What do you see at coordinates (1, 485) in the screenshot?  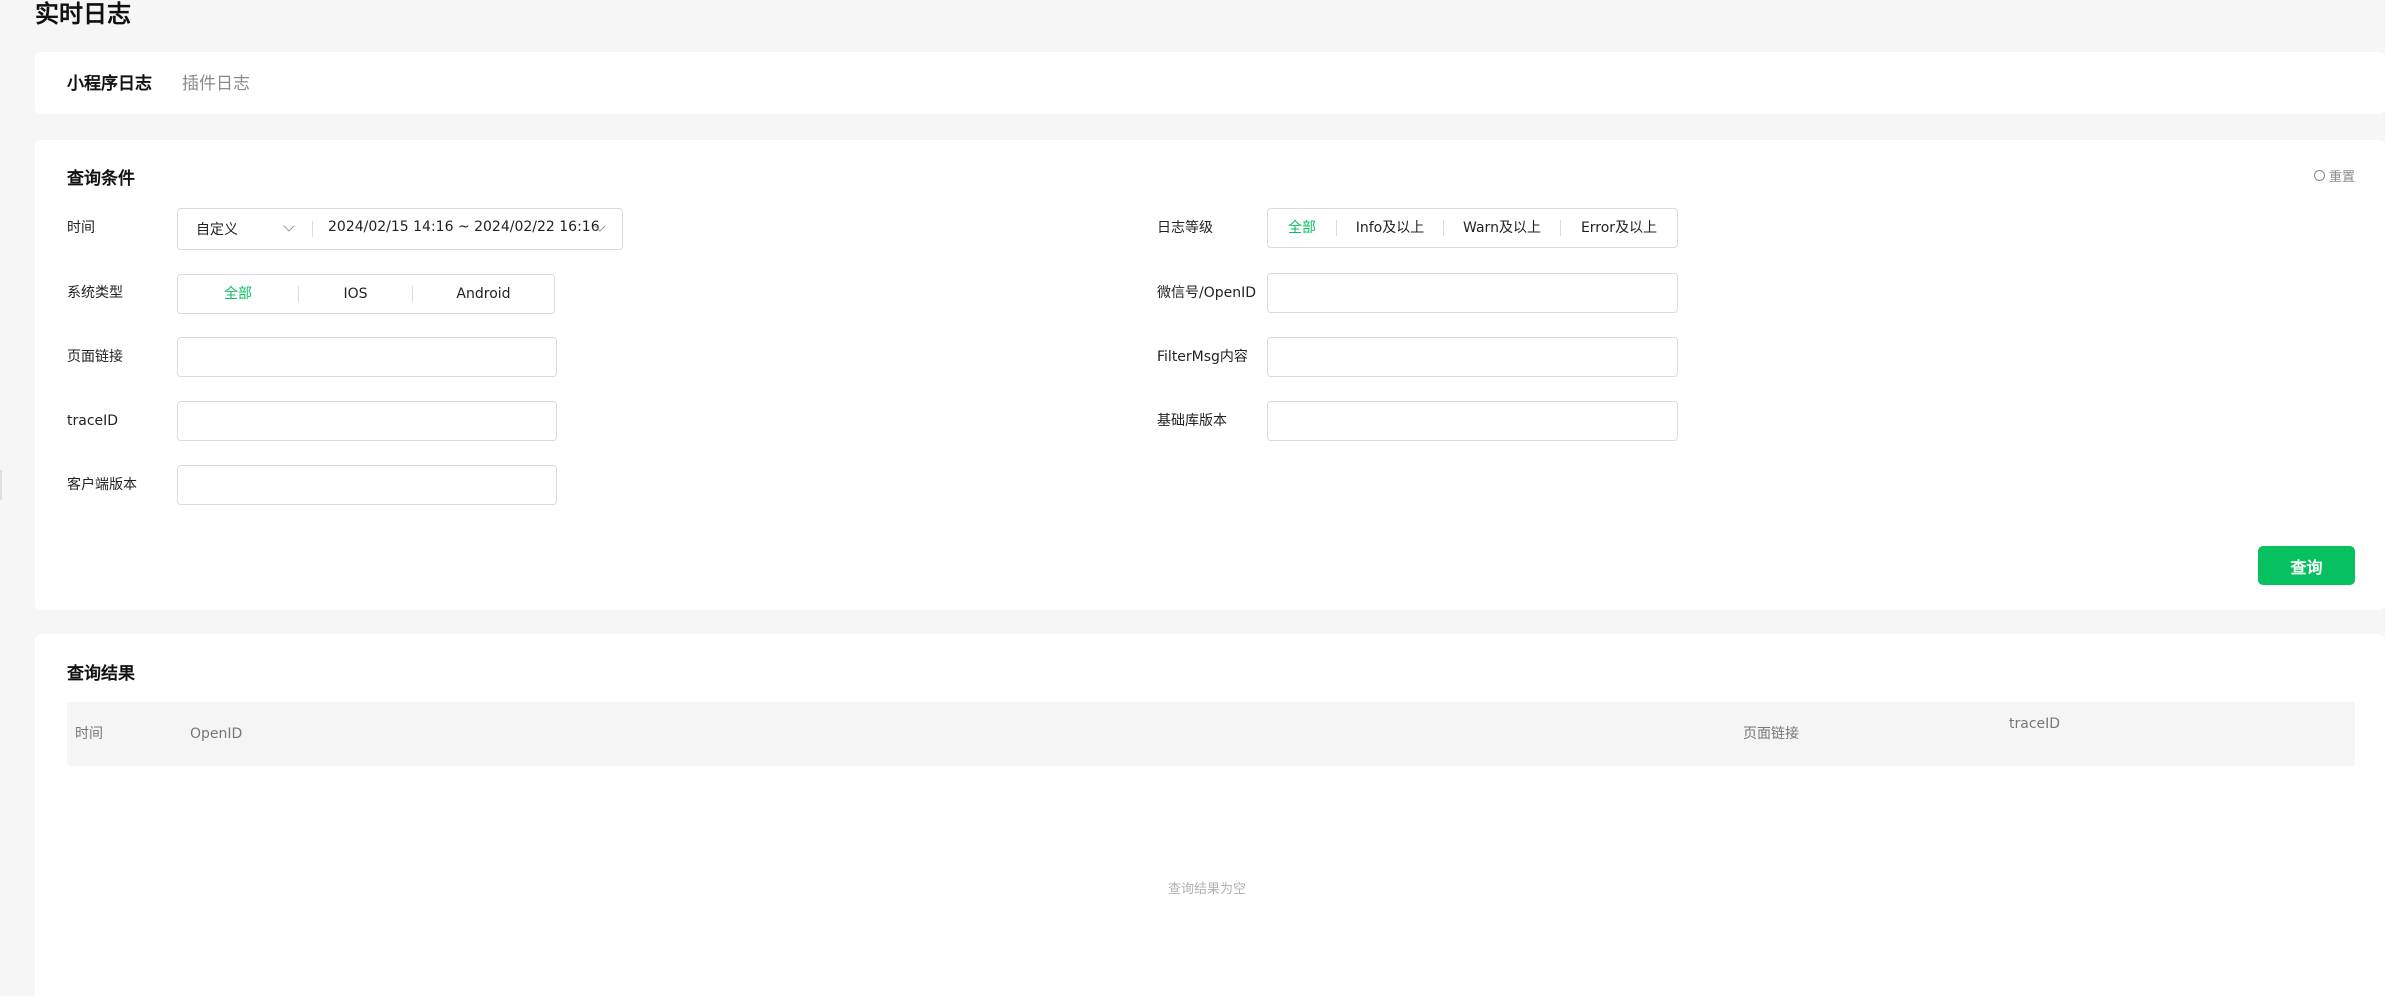 I see `sidebar-edge` at bounding box center [1, 485].